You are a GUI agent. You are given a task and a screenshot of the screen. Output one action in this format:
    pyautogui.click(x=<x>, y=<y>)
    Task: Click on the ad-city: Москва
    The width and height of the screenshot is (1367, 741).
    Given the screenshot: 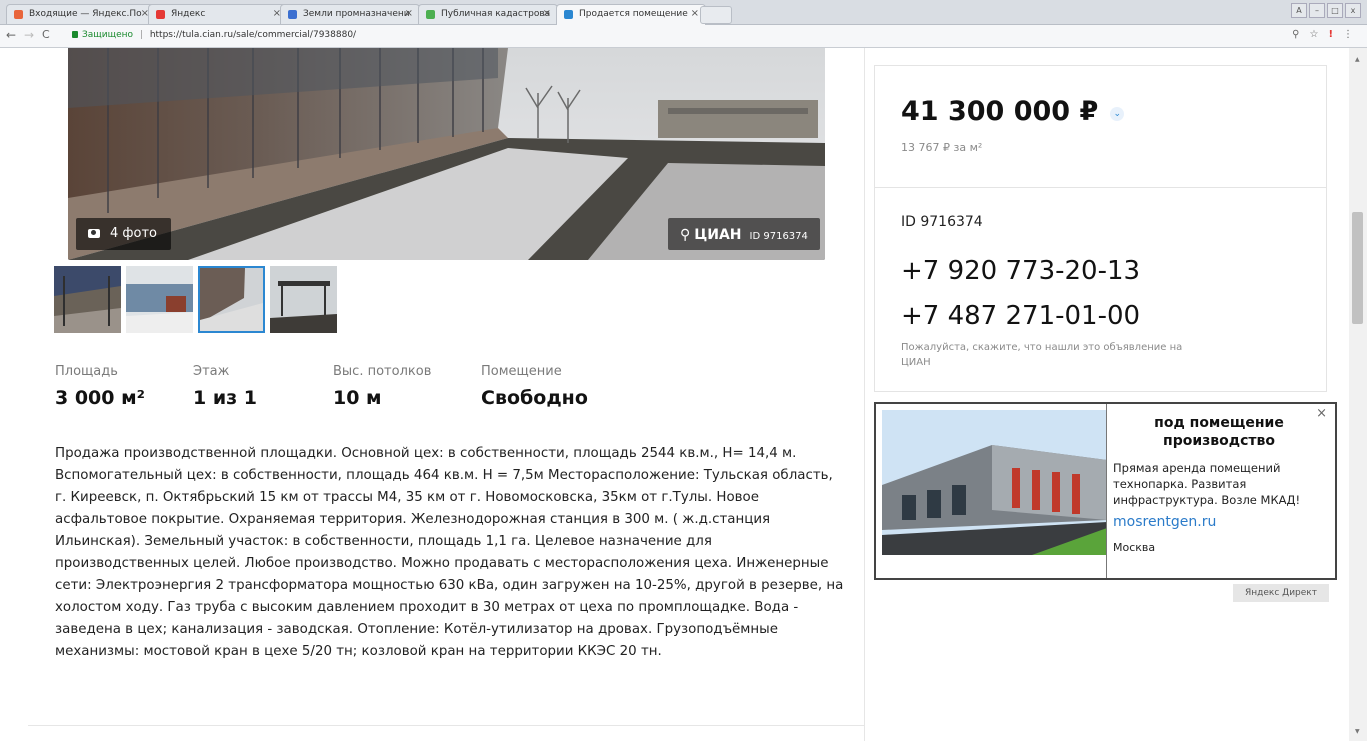 What is the action you would take?
    pyautogui.click(x=1134, y=547)
    